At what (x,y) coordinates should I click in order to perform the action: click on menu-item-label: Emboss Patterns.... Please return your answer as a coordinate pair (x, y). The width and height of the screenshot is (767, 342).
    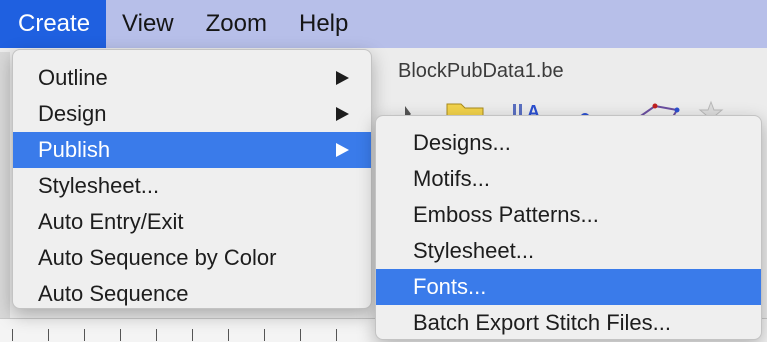
    Looking at the image, I should click on (506, 214).